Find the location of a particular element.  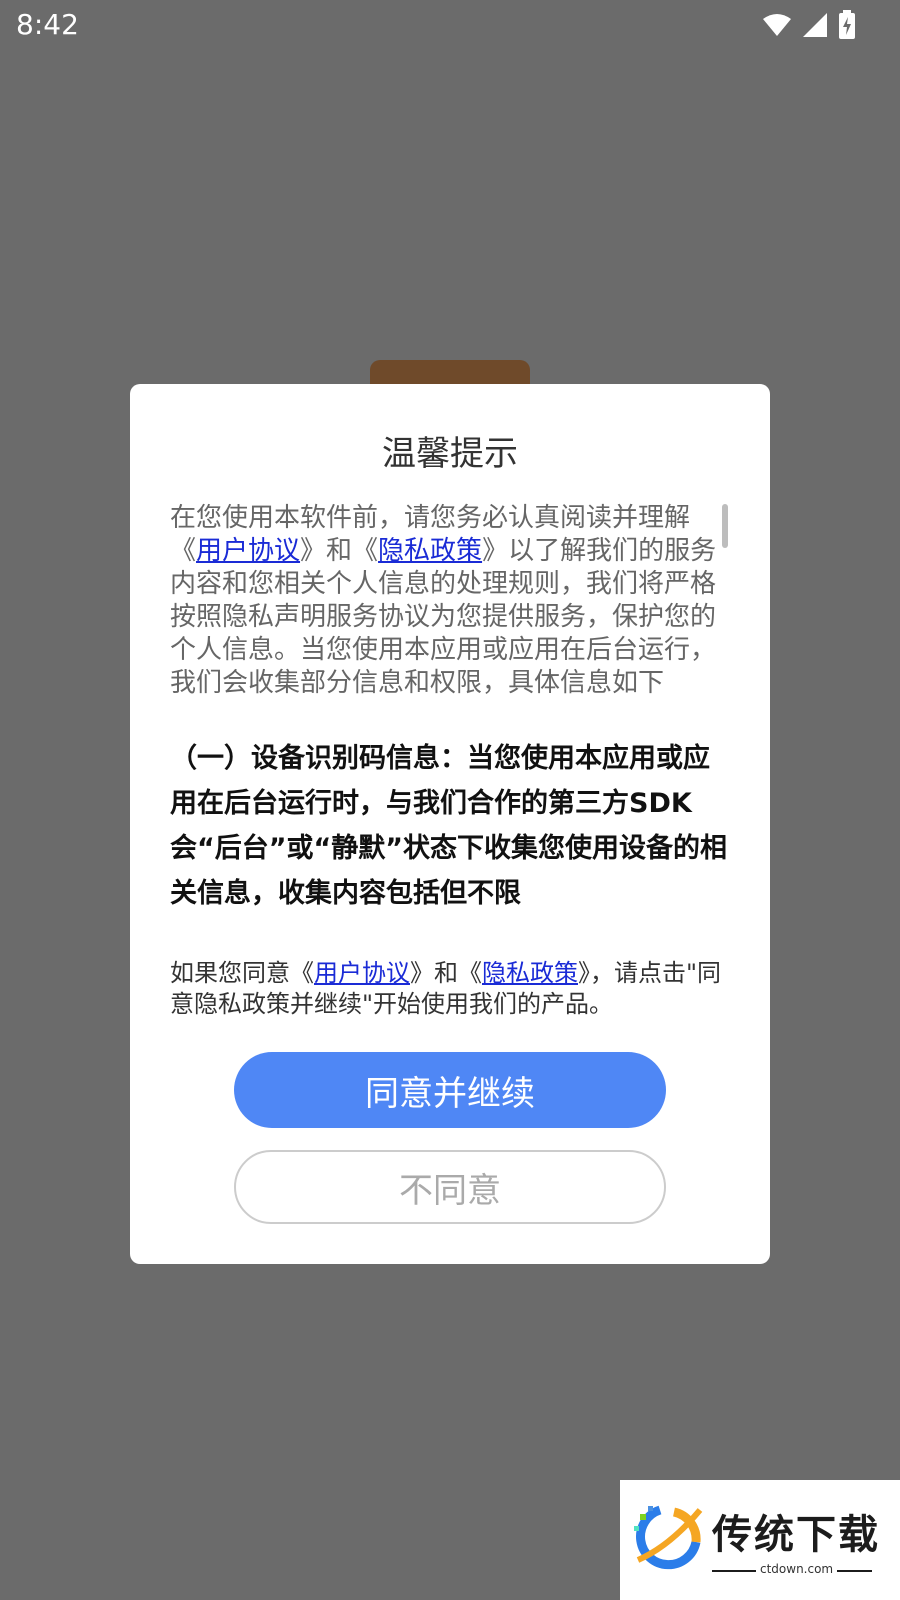

status-time: 8:42 is located at coordinates (47, 24).